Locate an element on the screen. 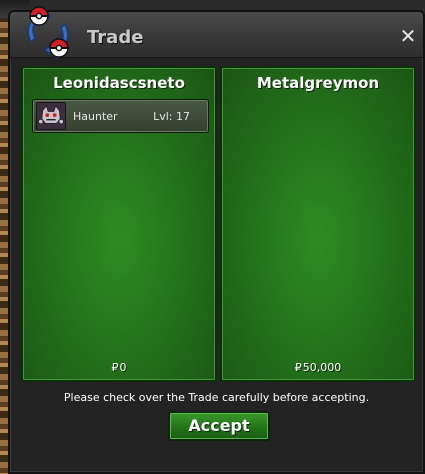 This screenshot has height=474, width=425. close-button: ✕ is located at coordinates (408, 36).